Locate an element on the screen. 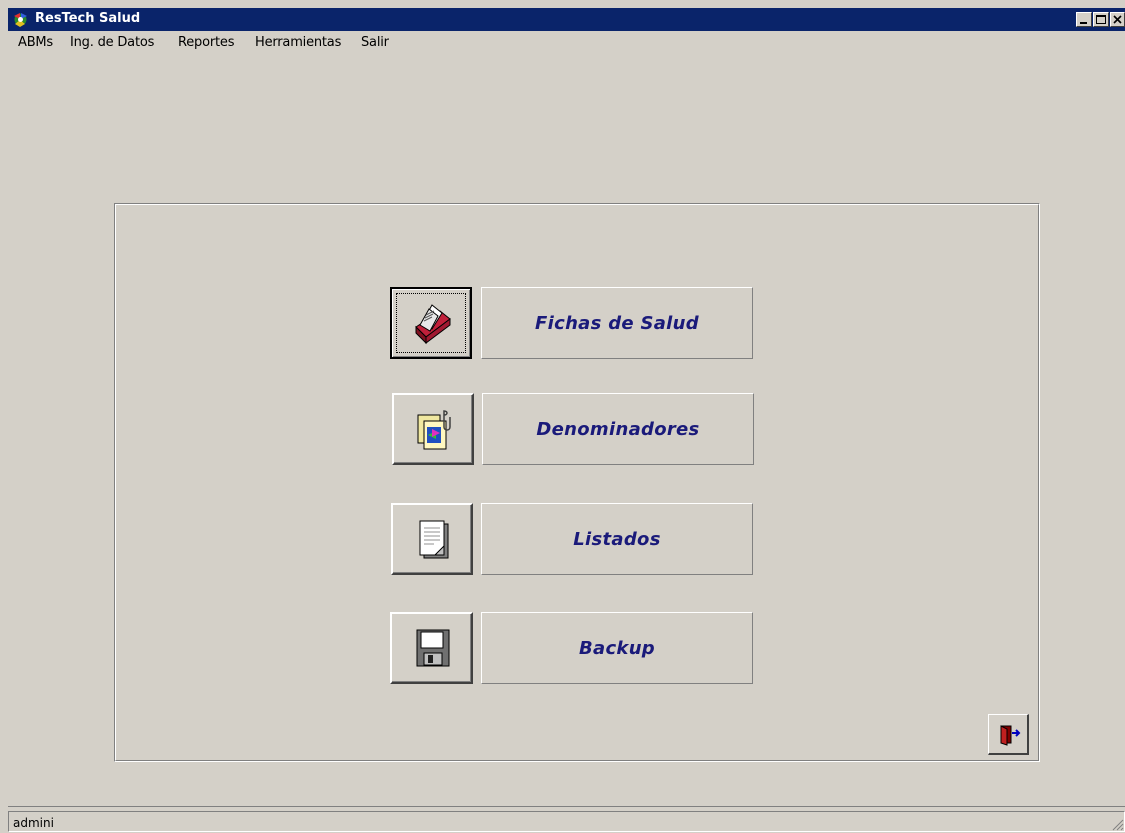 Image resolution: width=1125 pixels, height=833 pixels. maximize-icon is located at coordinates (1101, 19).